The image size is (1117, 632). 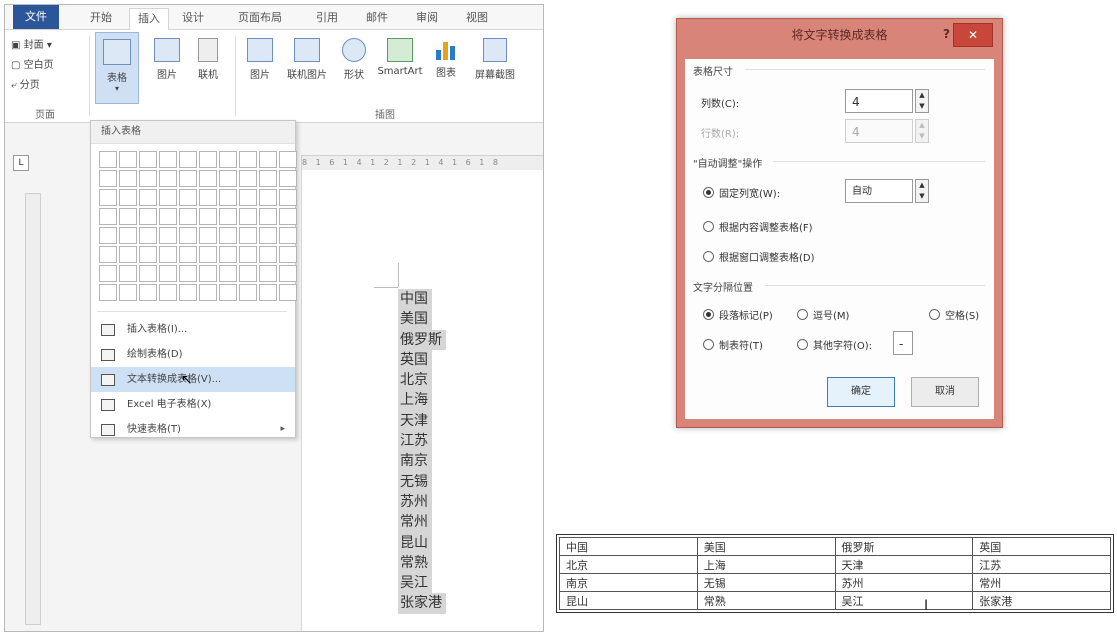 I want to click on table-cell: 俄罗斯, so click(x=904, y=546).